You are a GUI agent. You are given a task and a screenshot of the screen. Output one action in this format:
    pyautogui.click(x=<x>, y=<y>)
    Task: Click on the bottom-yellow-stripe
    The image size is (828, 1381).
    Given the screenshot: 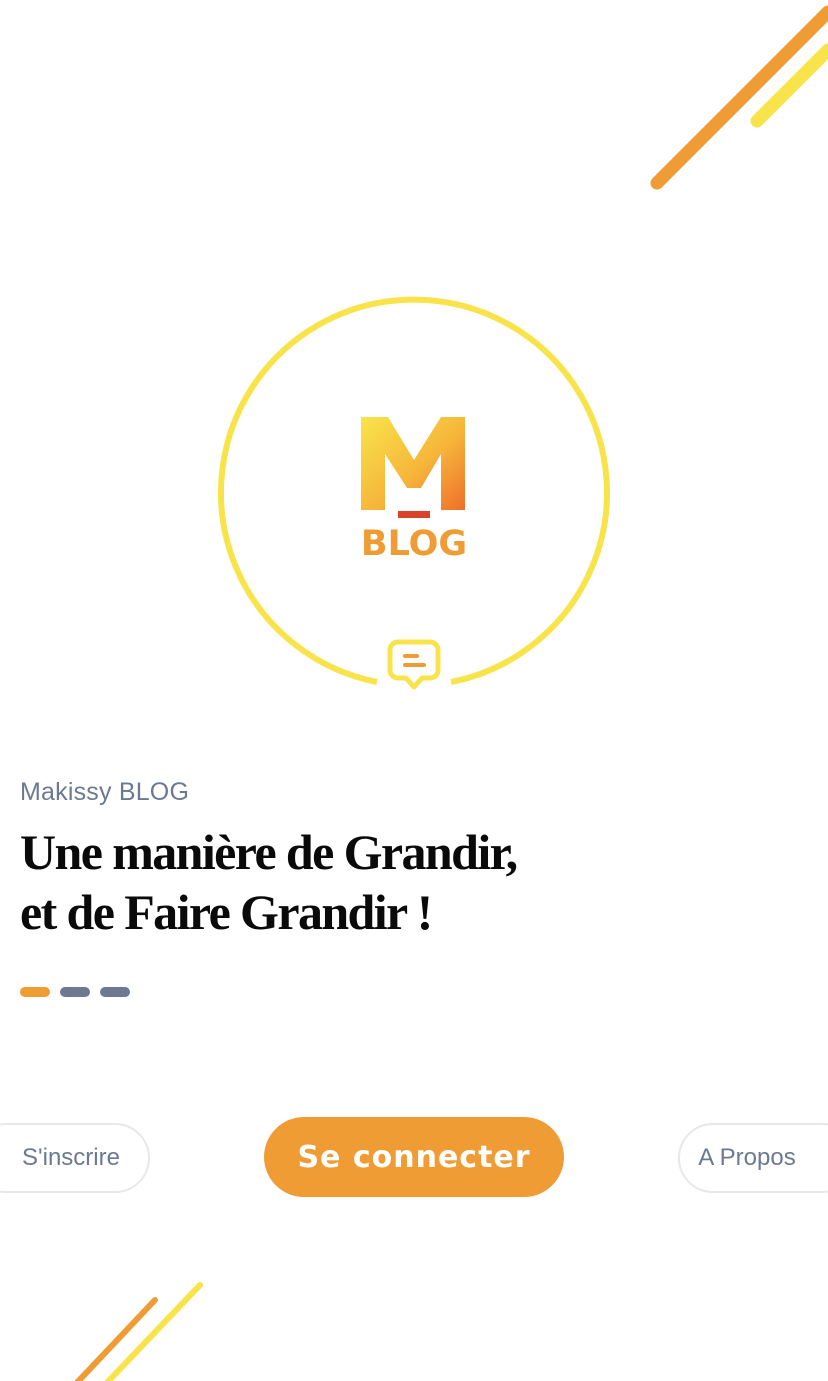 What is the action you would take?
    pyautogui.click(x=153, y=1331)
    